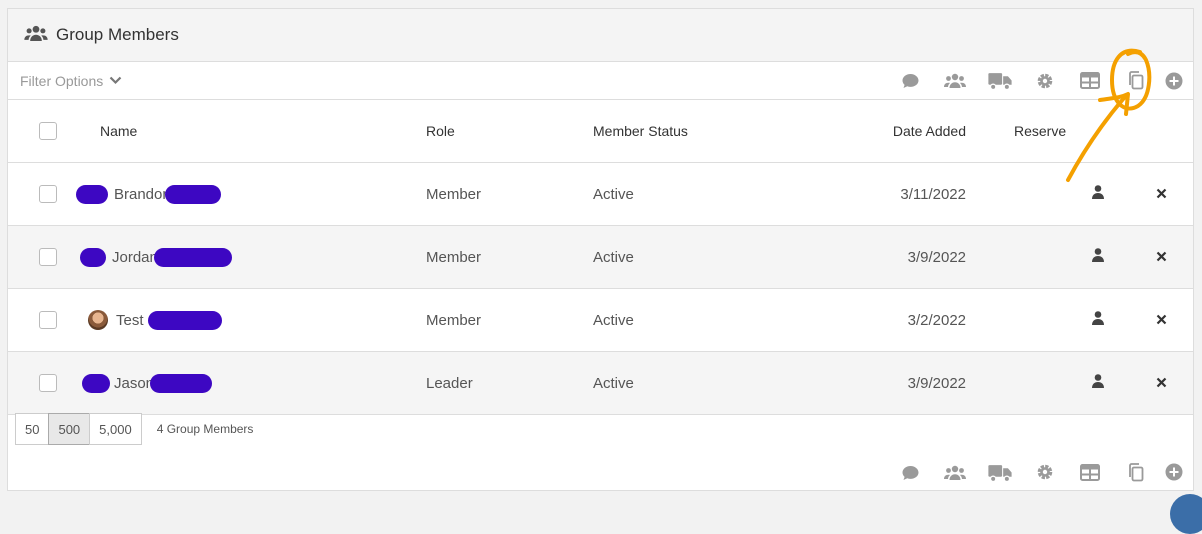  I want to click on table-row: Test Member Active 3/2/2022, so click(600, 320).